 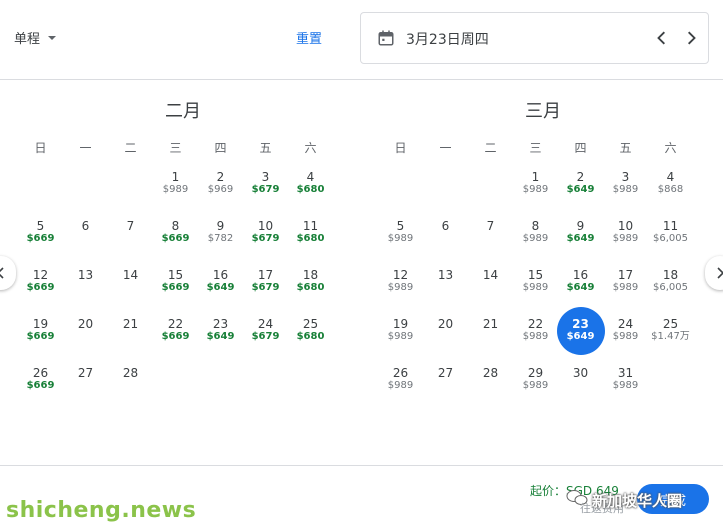 I want to click on calendar-day: 2 $649, so click(x=580, y=194).